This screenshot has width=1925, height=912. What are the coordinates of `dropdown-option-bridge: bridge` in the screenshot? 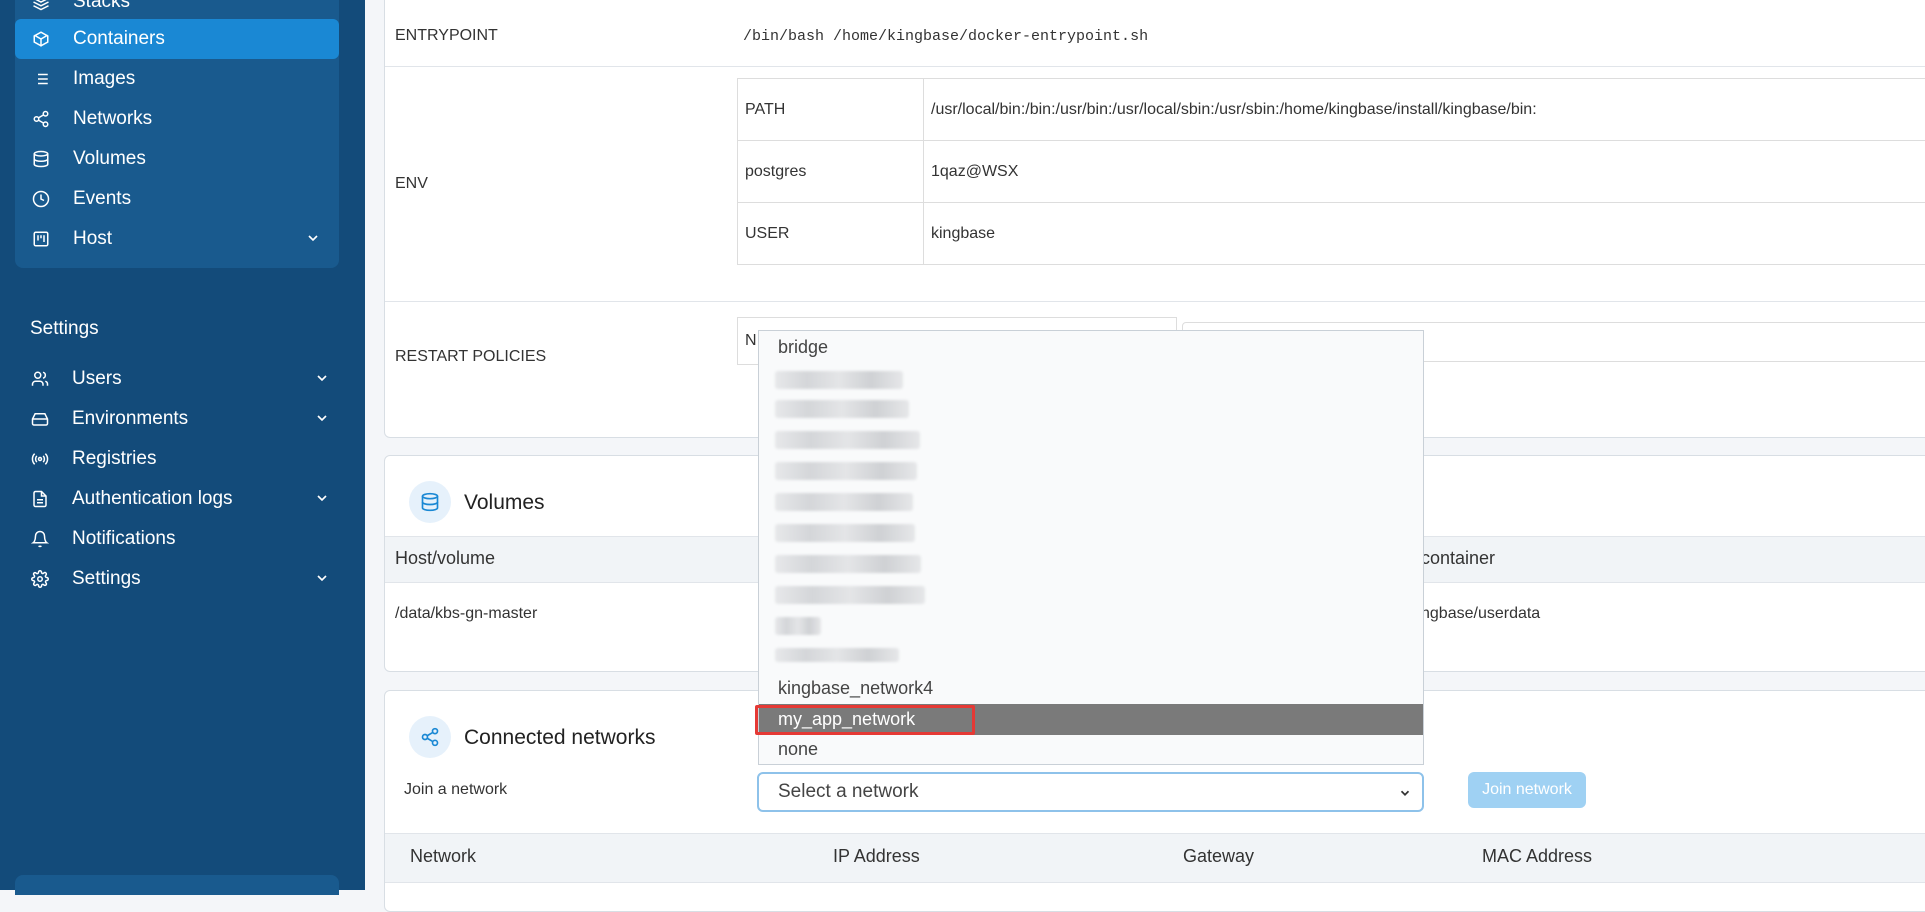 It's located at (803, 347).